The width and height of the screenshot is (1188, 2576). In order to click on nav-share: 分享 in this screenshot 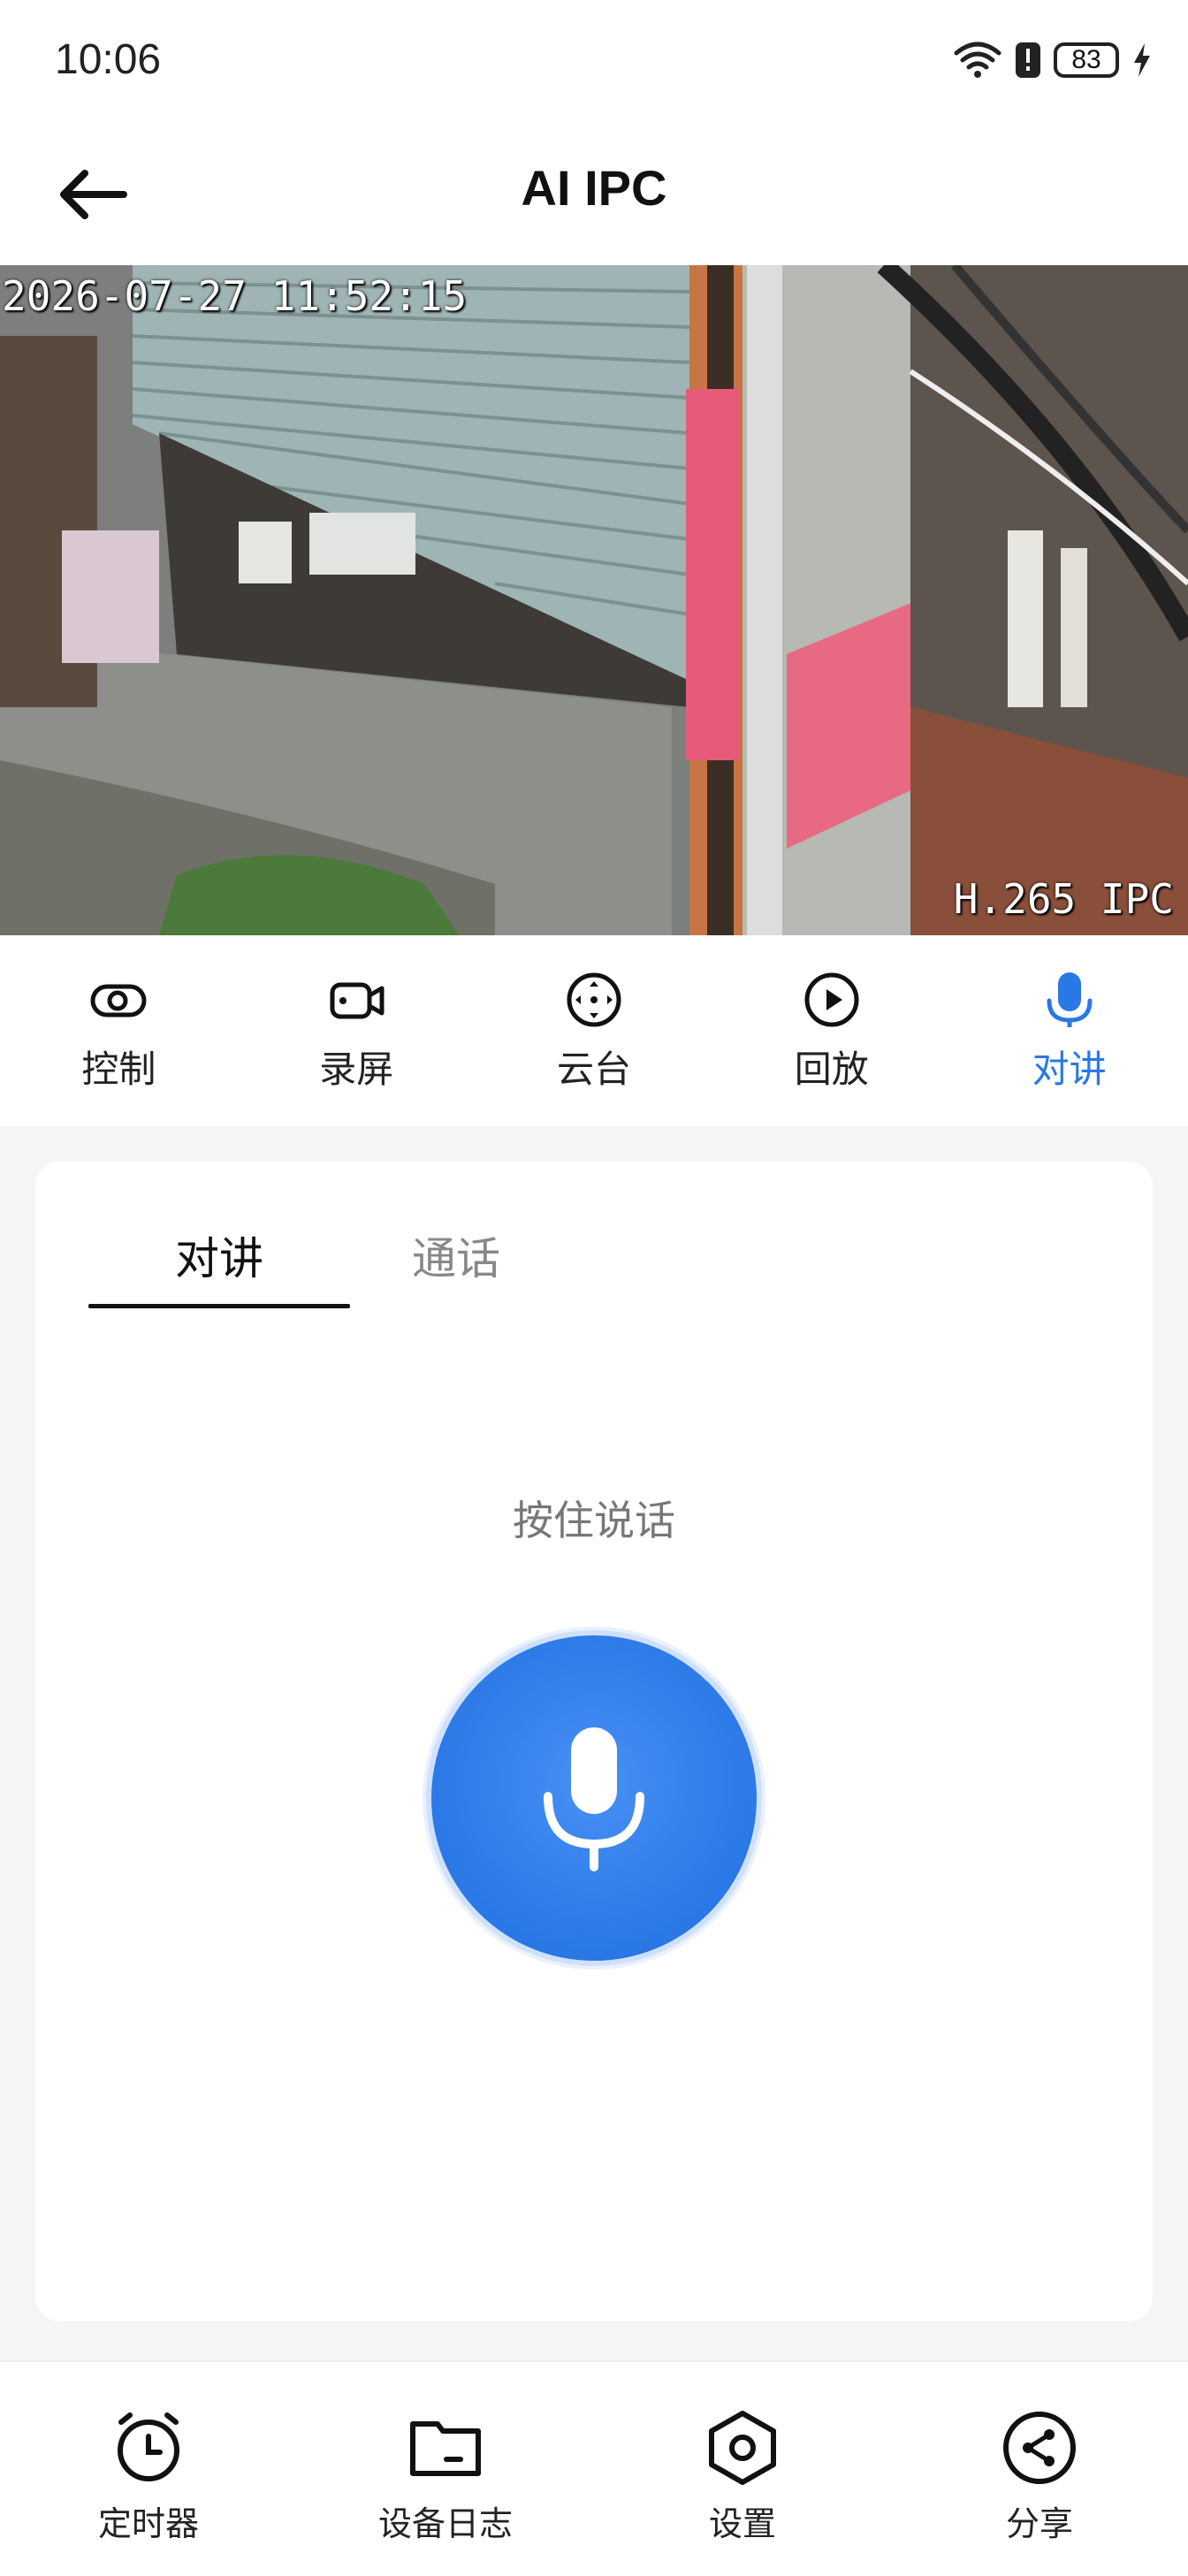, I will do `click(1039, 2469)`.